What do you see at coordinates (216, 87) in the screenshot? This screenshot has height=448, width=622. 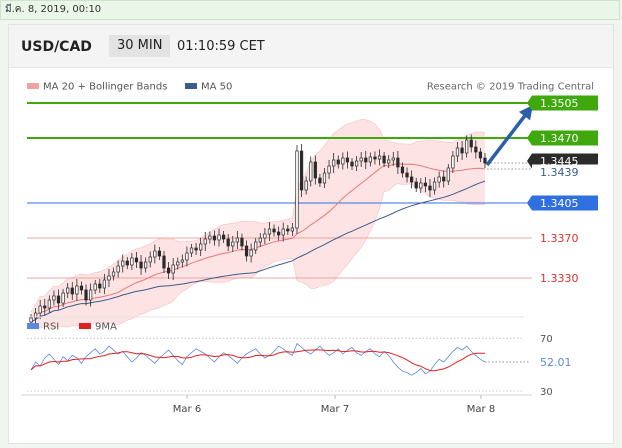 I see `legend-ma50: MA 50` at bounding box center [216, 87].